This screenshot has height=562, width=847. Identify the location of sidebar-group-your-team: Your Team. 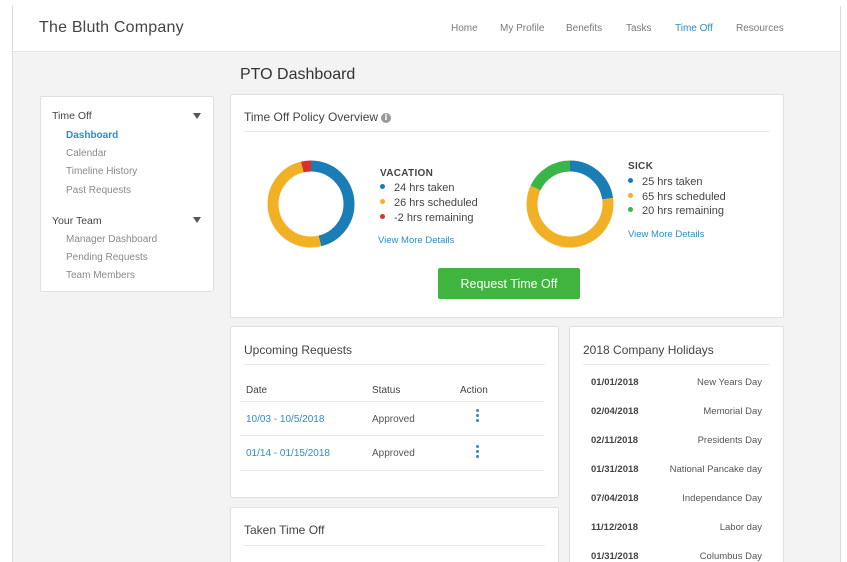
(77, 221).